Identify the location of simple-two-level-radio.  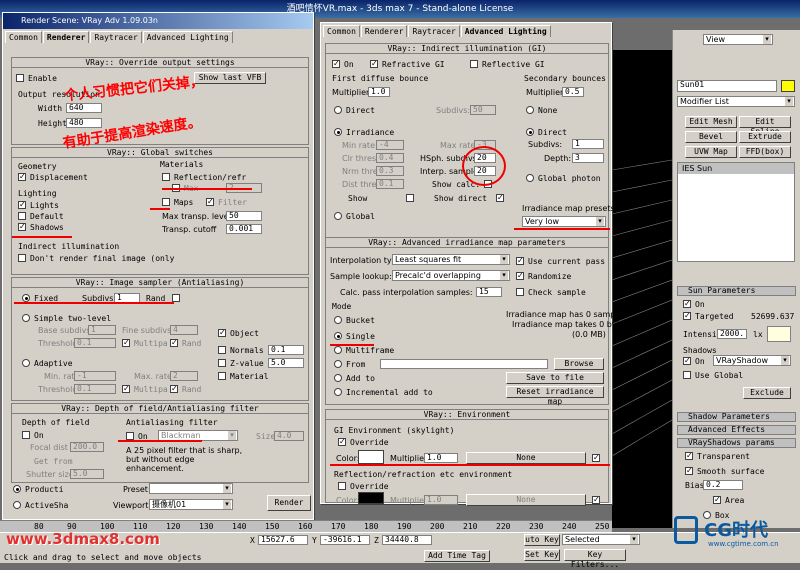
(26, 318).